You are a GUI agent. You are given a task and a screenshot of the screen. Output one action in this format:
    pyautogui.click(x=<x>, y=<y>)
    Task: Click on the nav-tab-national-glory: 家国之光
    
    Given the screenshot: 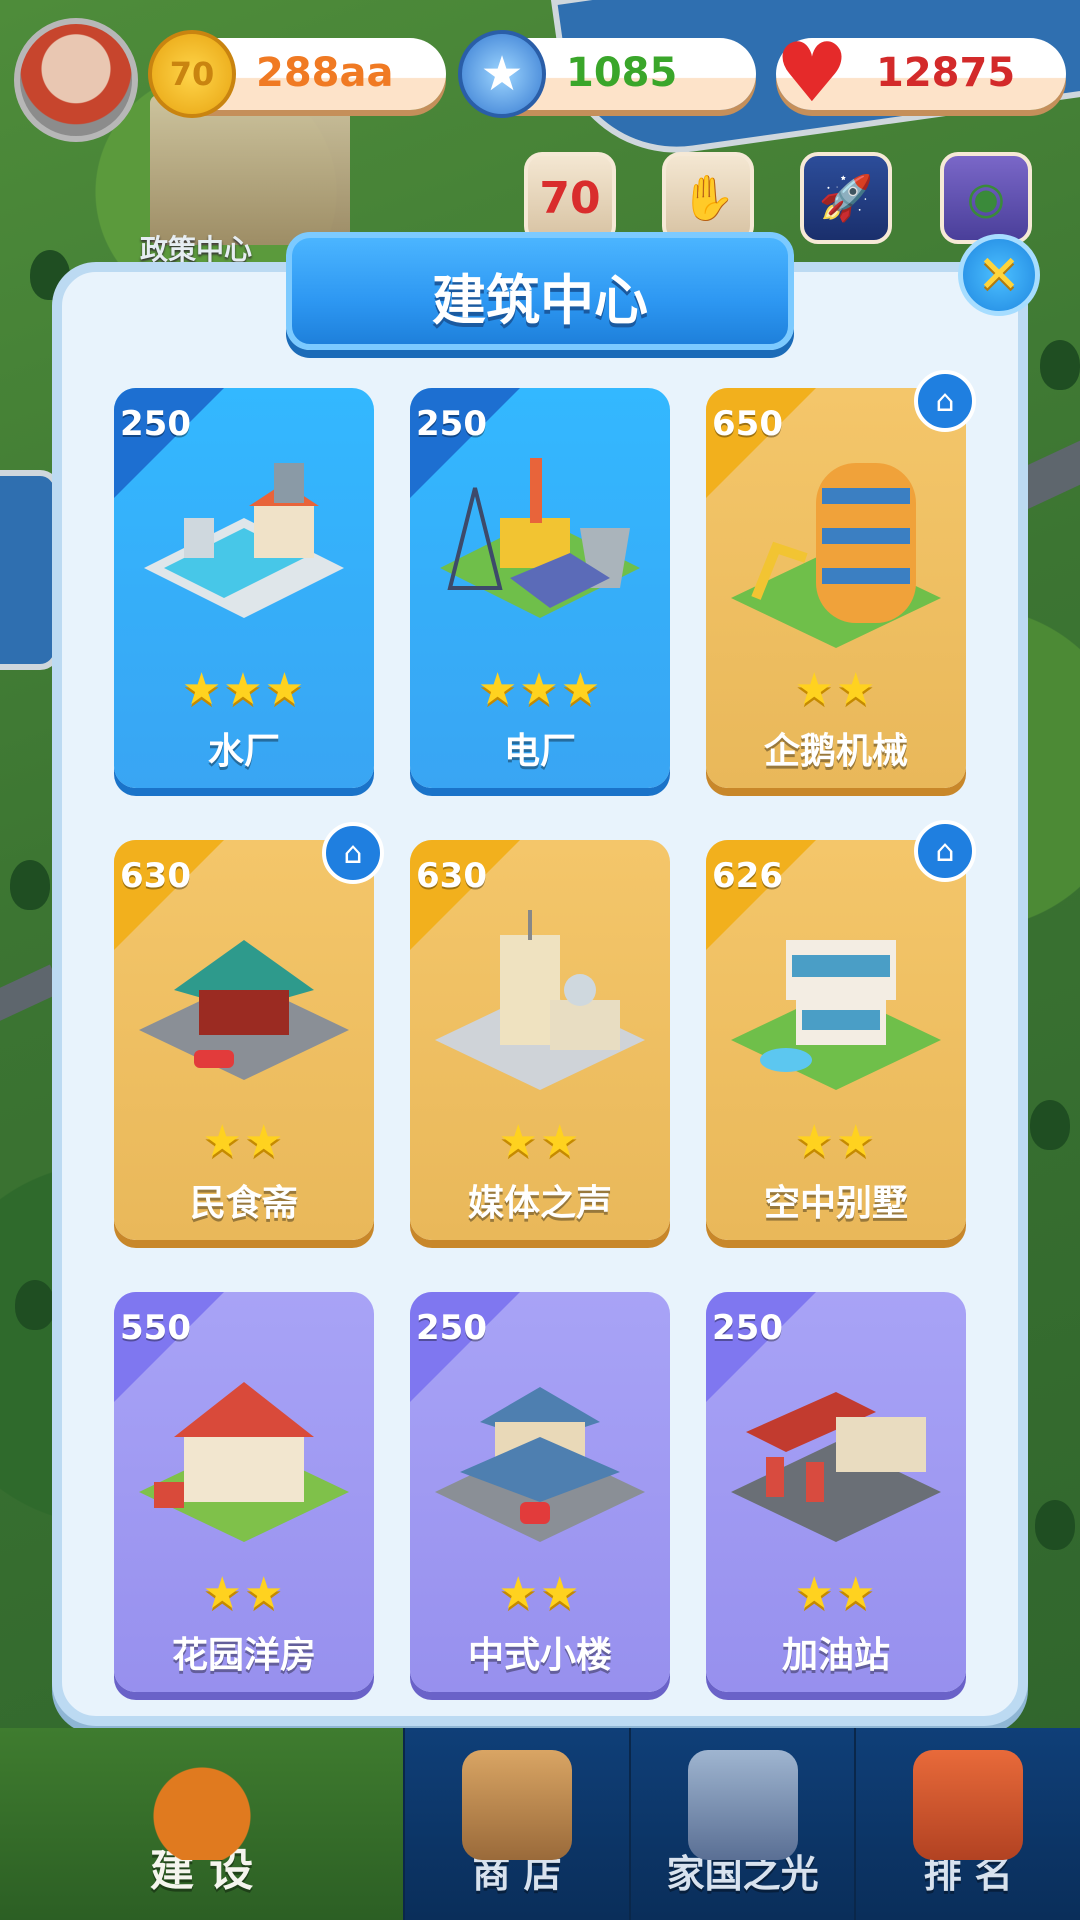 What is the action you would take?
    pyautogui.click(x=741, y=1824)
    